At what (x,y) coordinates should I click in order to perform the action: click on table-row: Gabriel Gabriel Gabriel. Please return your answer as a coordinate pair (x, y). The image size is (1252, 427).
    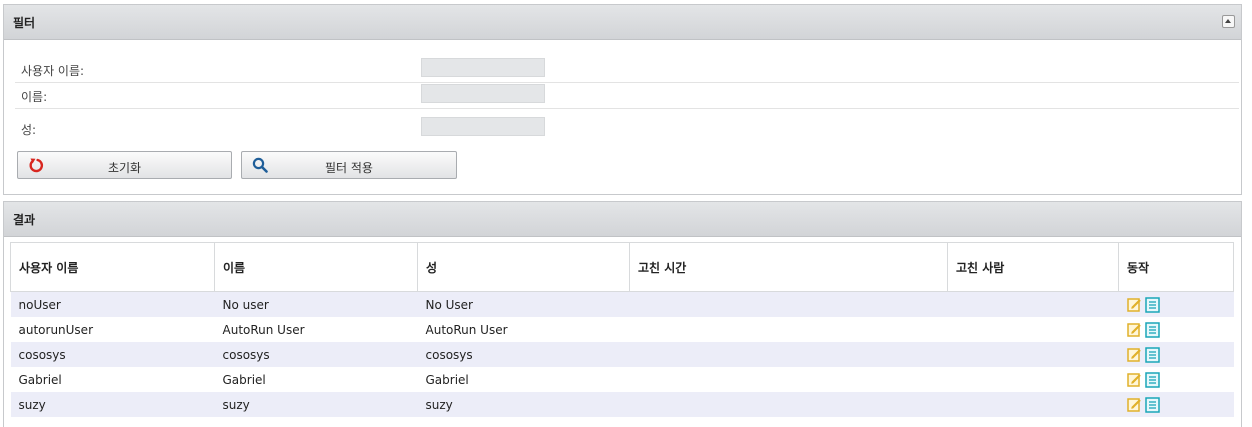
    Looking at the image, I should click on (622, 379).